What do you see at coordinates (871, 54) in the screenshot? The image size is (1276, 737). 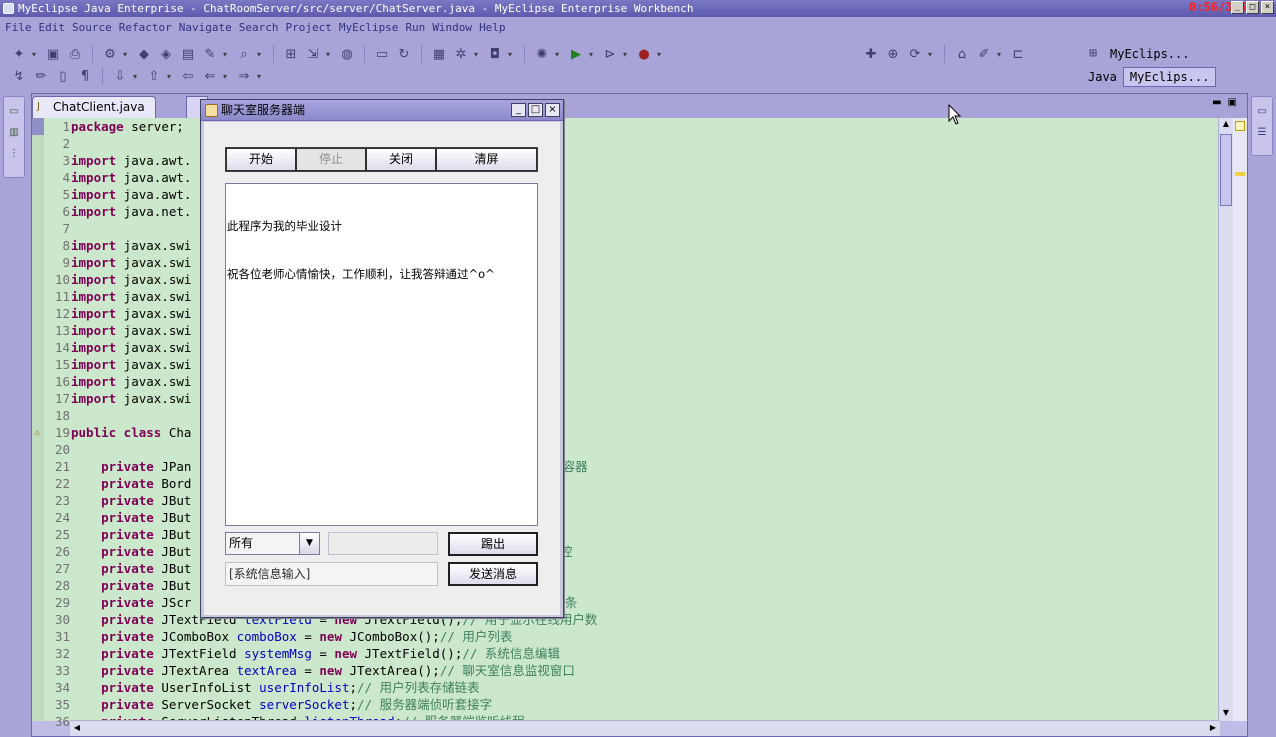 I see `new-class-icon: ✚` at bounding box center [871, 54].